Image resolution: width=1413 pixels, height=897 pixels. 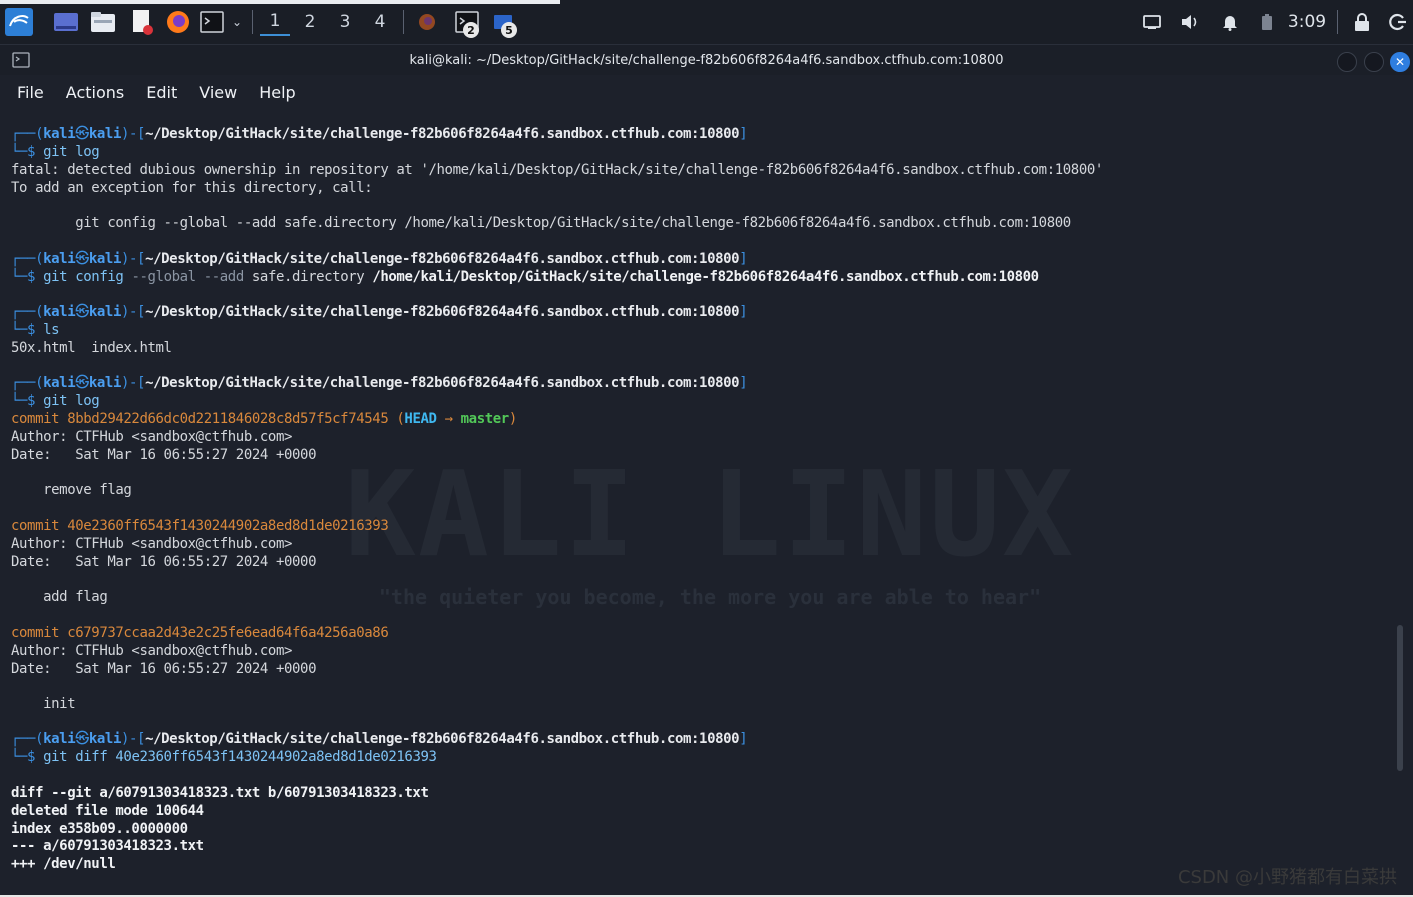 I want to click on menu-actions: Actions, so click(x=95, y=92).